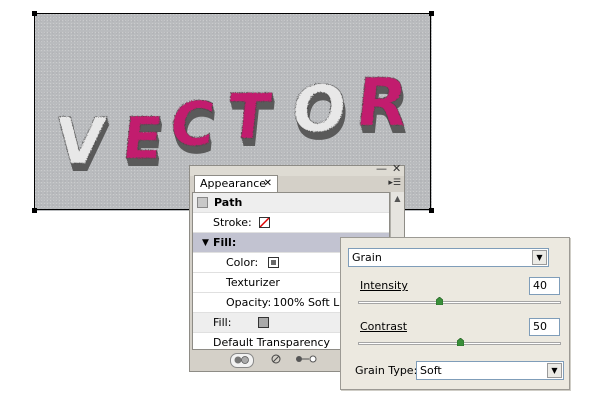 The height and width of the screenshot is (400, 600). Describe the element at coordinates (273, 262) in the screenshot. I see `color-swatch` at that location.